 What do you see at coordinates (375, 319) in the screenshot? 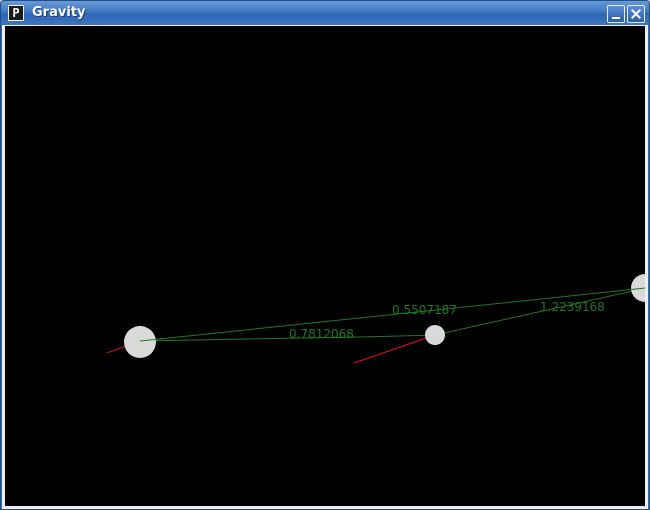
I see `simulation-svg: 0.5507187 0.7812068 1.2239168` at bounding box center [375, 319].